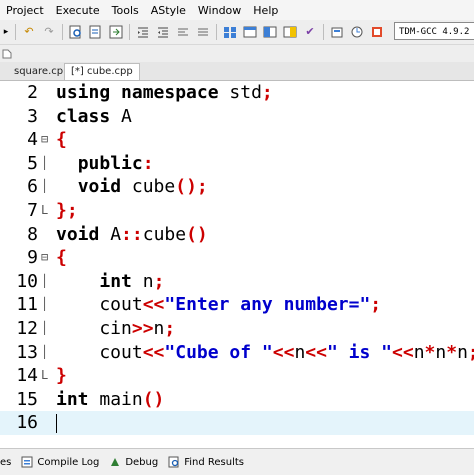  I want to click on line-number: 4, so click(32, 140).